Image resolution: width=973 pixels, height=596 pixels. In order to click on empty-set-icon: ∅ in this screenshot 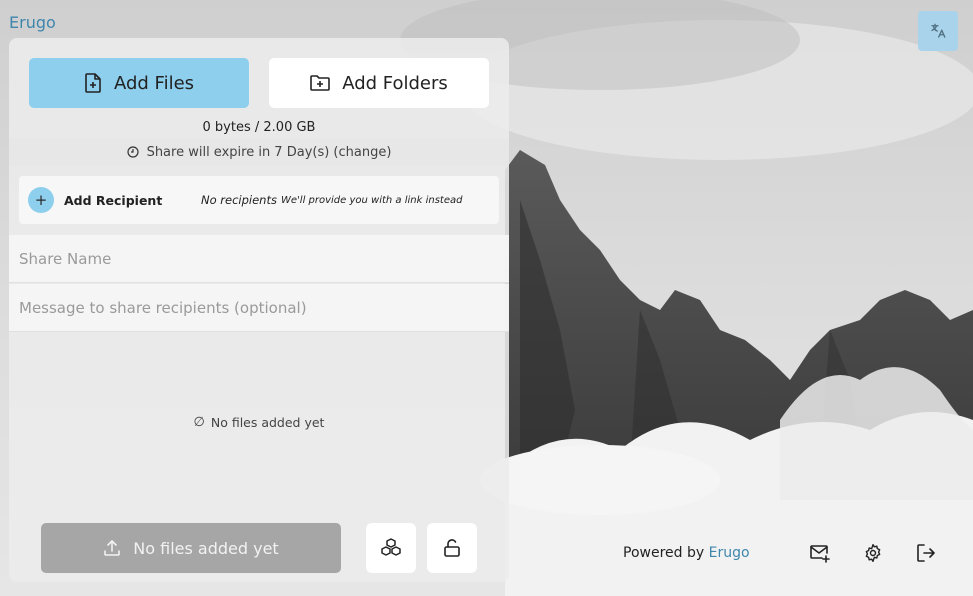, I will do `click(199, 422)`.